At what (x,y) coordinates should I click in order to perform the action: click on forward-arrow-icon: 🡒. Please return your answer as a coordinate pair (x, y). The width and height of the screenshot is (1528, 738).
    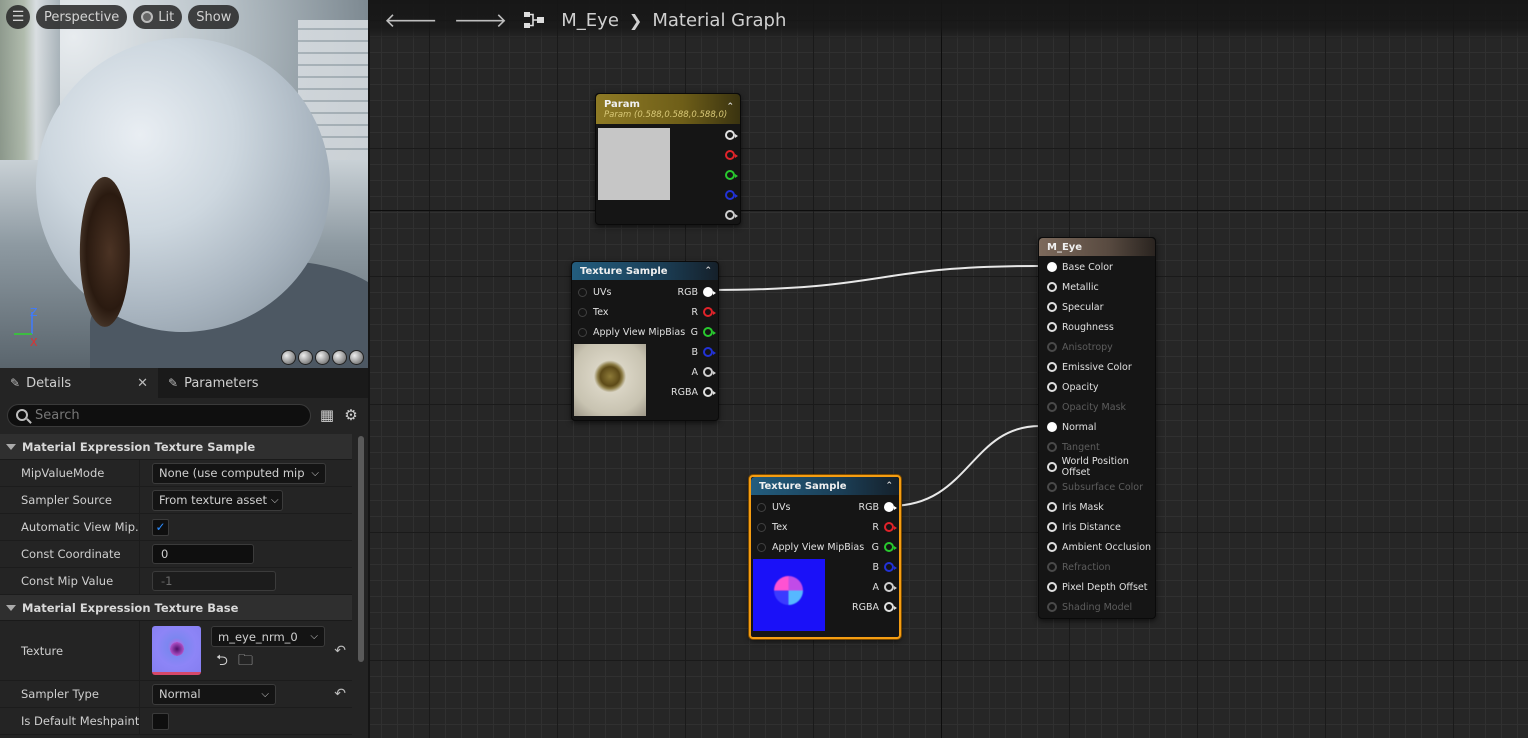
    Looking at the image, I should click on (481, 20).